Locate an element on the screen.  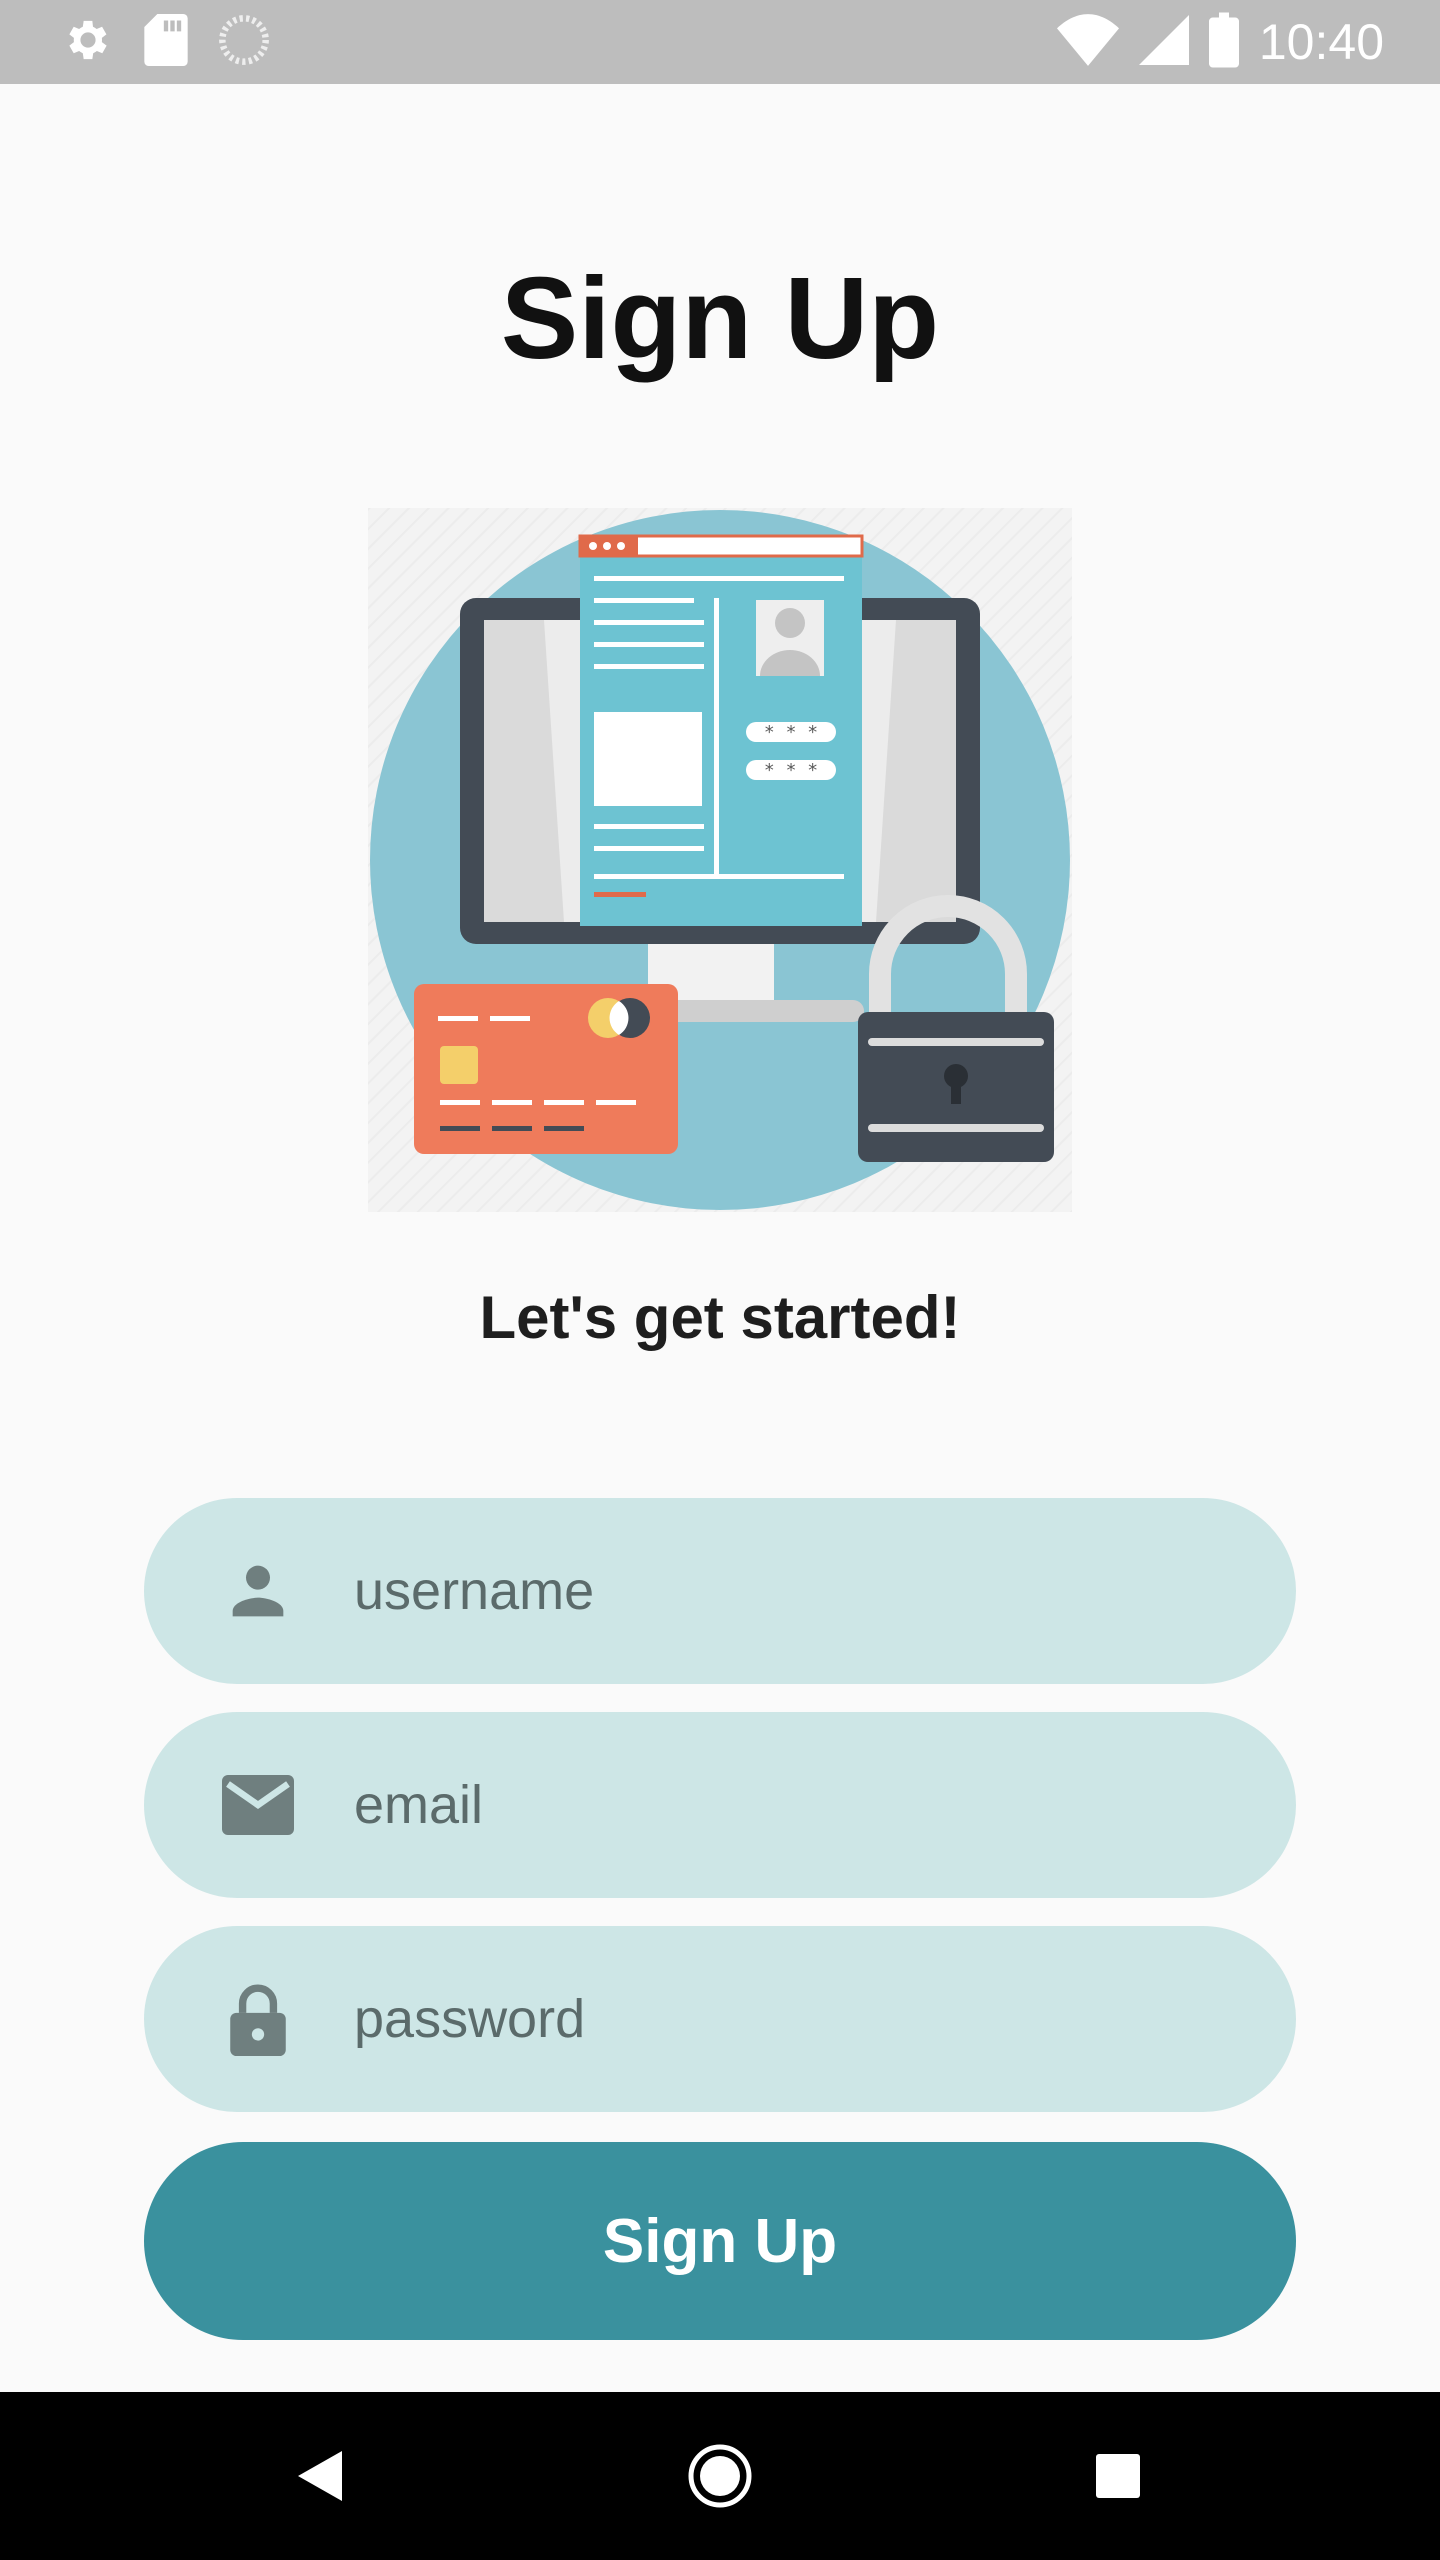
mail-icon is located at coordinates (258, 1805).